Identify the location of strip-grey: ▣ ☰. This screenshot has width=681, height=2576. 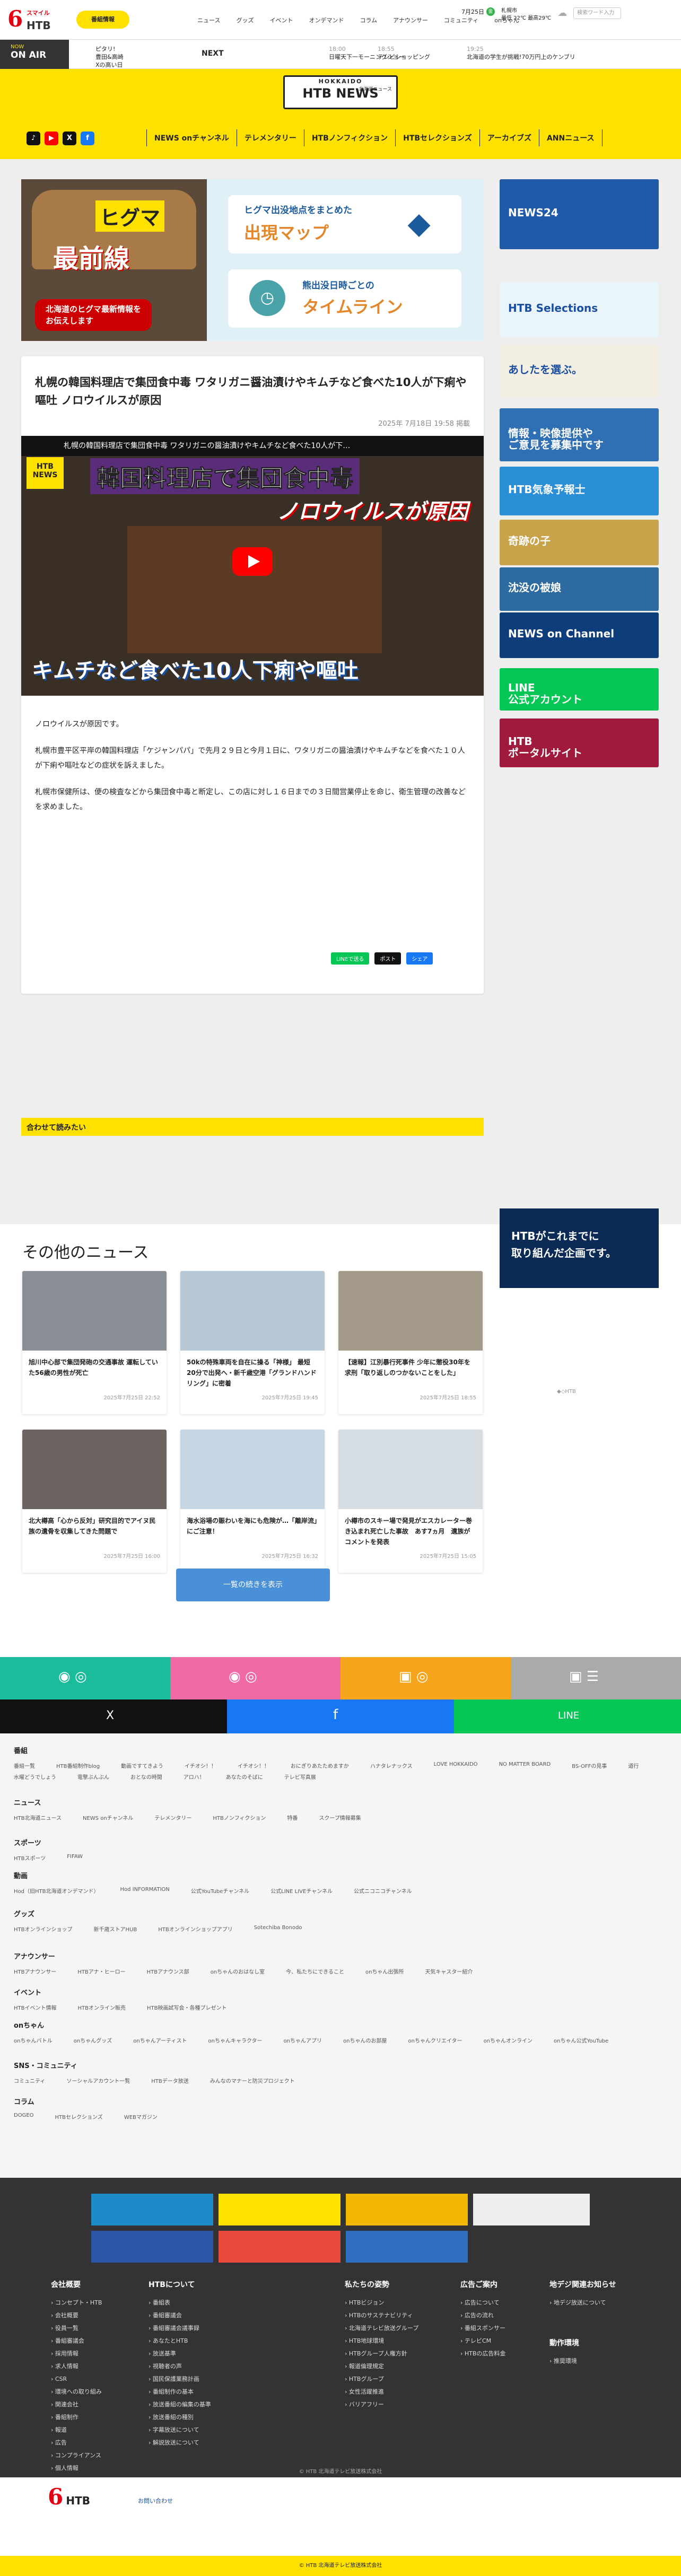
(596, 1678).